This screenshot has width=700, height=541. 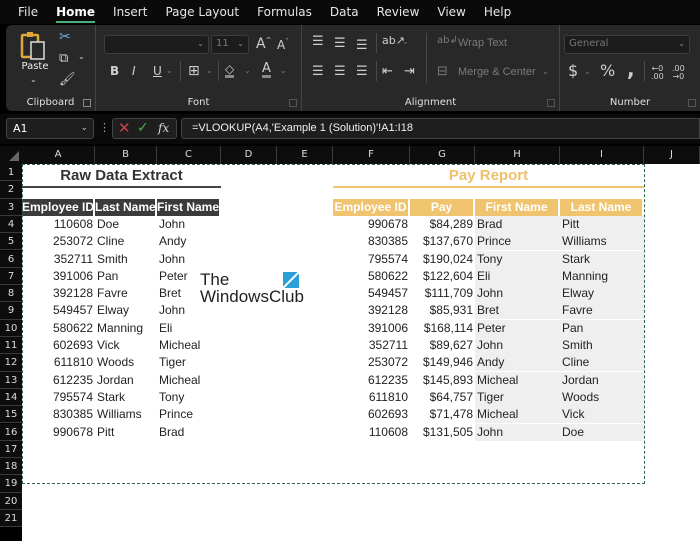 What do you see at coordinates (34, 46) in the screenshot?
I see `paste-icon` at bounding box center [34, 46].